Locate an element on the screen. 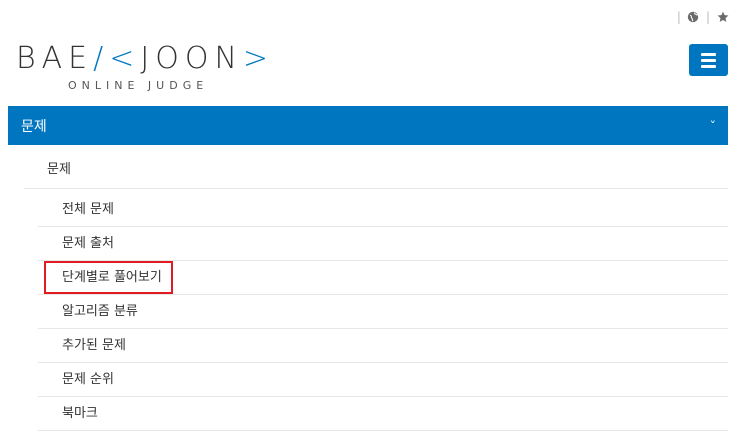 The width and height of the screenshot is (747, 436). chevron-down-icon: ˅ is located at coordinates (712, 125).